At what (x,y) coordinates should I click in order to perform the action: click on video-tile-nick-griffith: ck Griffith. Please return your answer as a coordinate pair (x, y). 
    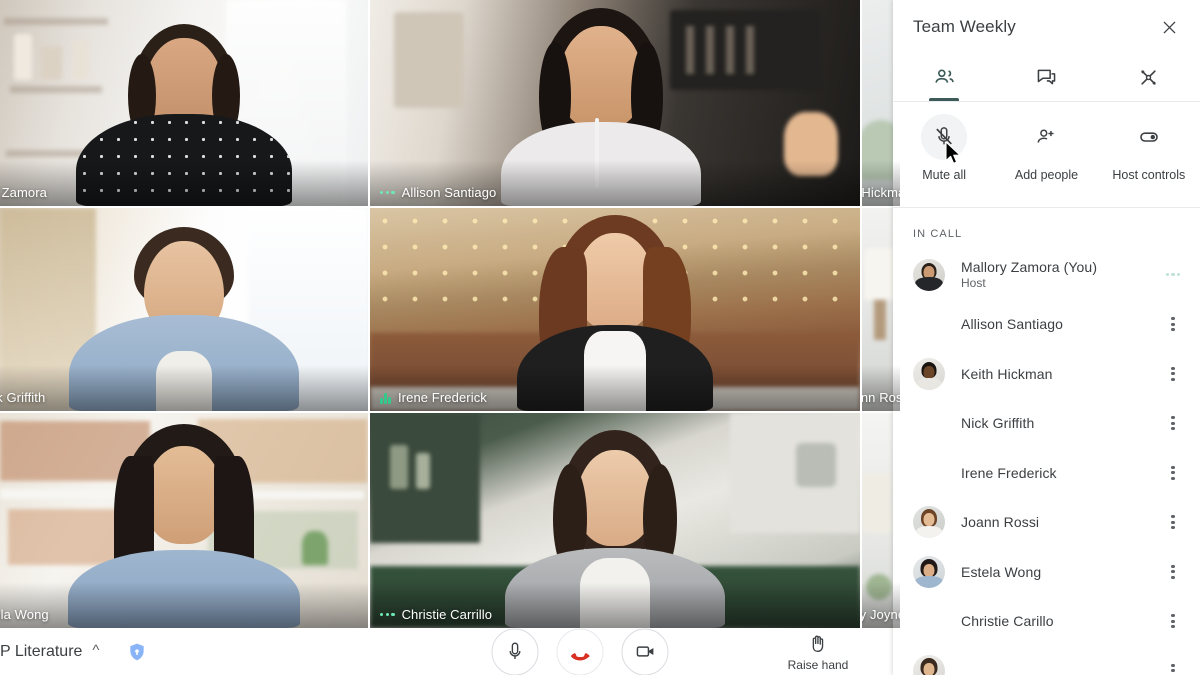
    Looking at the image, I should click on (184, 309).